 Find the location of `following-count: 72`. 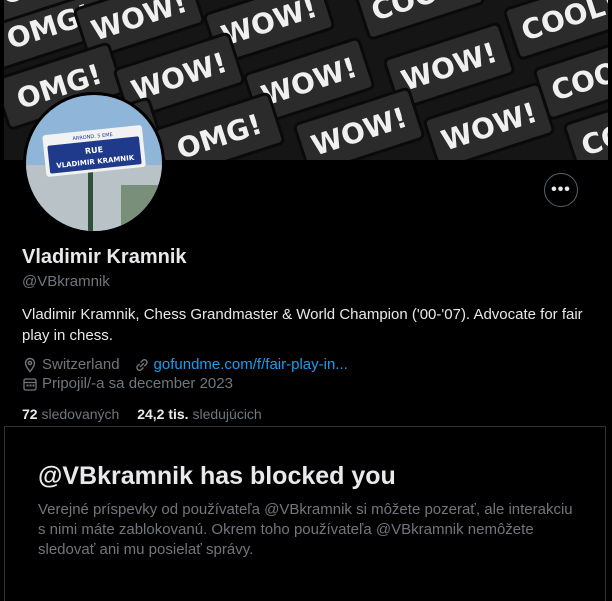

following-count: 72 is located at coordinates (30, 414).